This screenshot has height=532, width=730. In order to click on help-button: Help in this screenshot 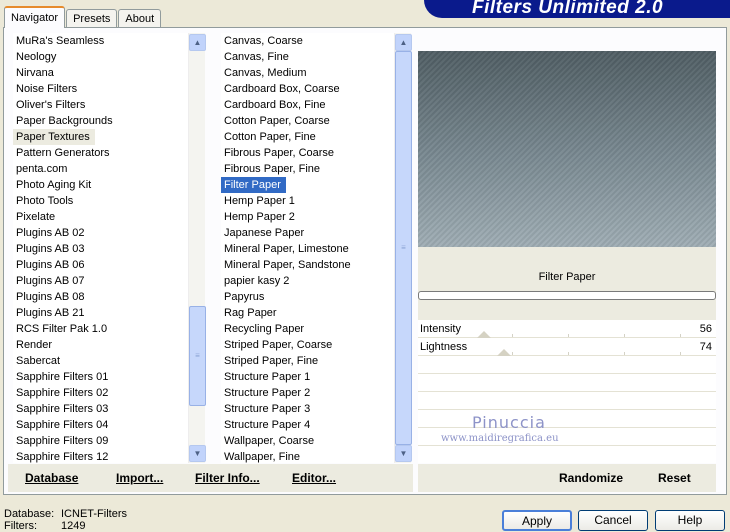, I will do `click(690, 520)`.